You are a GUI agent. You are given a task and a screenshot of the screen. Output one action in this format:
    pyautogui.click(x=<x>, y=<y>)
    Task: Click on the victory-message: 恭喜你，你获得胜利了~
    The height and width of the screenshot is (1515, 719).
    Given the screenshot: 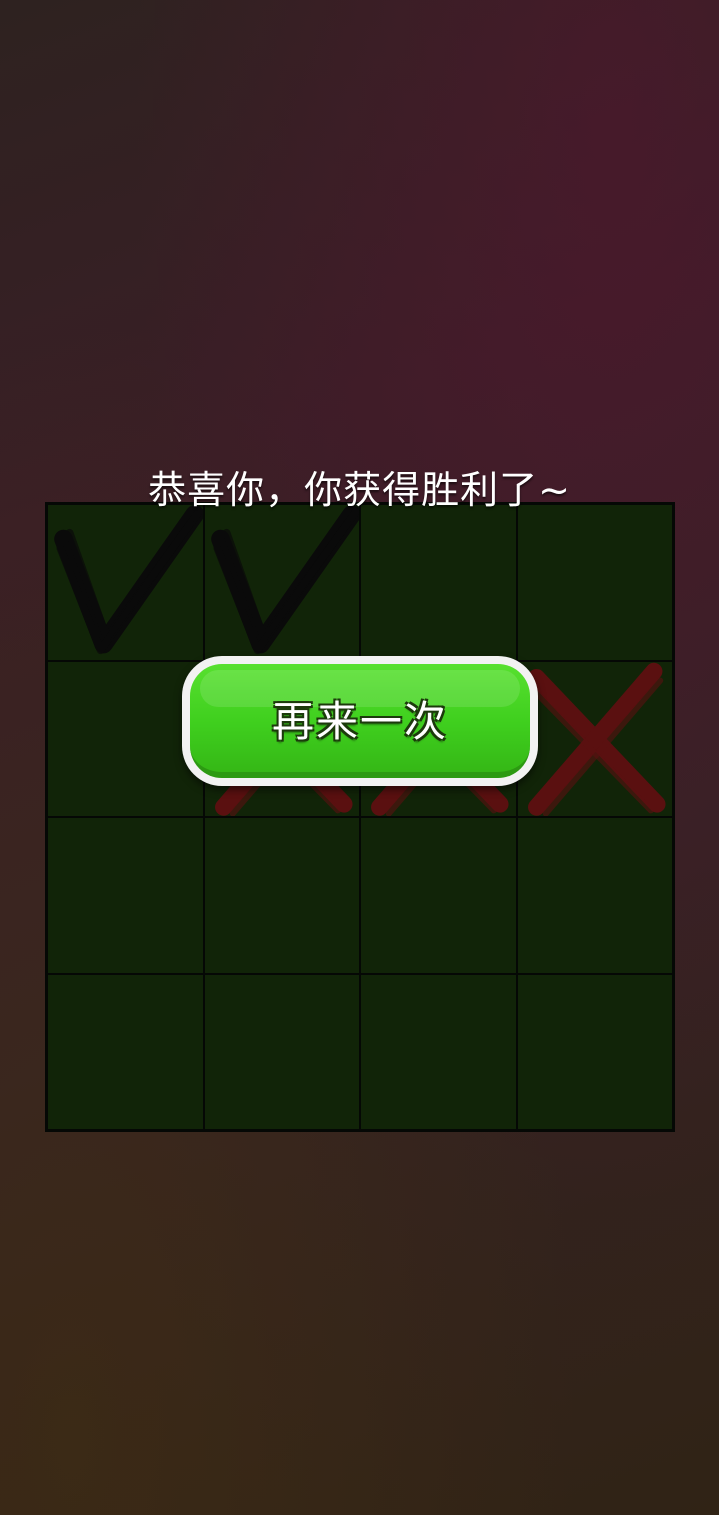 What is the action you would take?
    pyautogui.click(x=359, y=490)
    